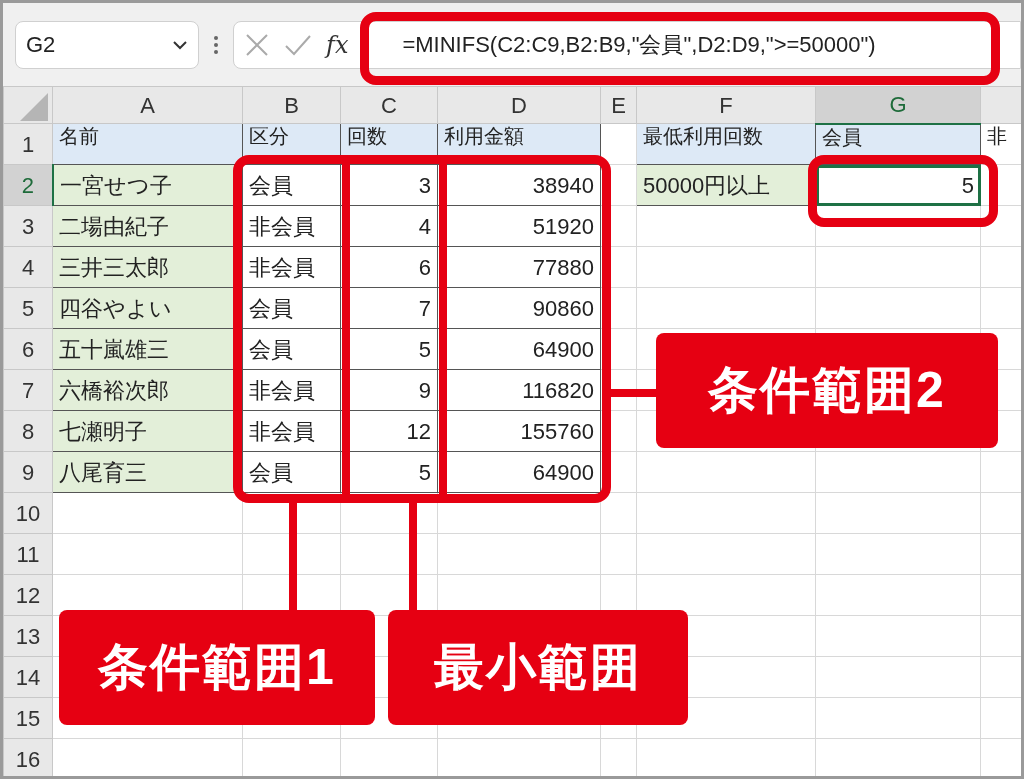 The image size is (1024, 779). What do you see at coordinates (726, 144) in the screenshot?
I see `table-cell: 最低利用回数` at bounding box center [726, 144].